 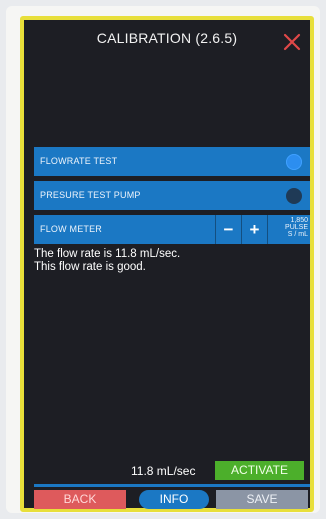 What do you see at coordinates (174, 499) in the screenshot?
I see `info-button: INFO` at bounding box center [174, 499].